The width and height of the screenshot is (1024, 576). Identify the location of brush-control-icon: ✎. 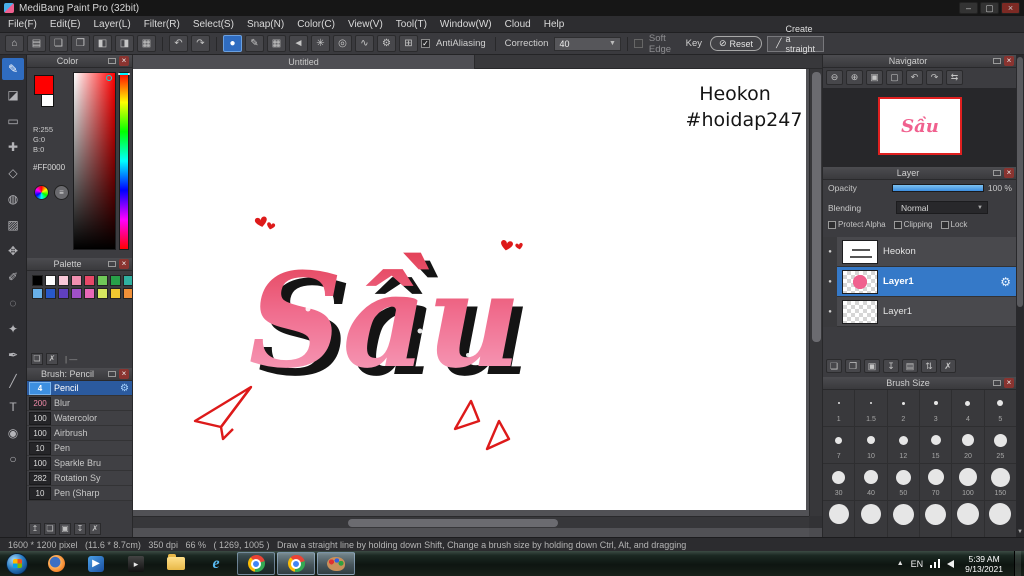
(254, 43).